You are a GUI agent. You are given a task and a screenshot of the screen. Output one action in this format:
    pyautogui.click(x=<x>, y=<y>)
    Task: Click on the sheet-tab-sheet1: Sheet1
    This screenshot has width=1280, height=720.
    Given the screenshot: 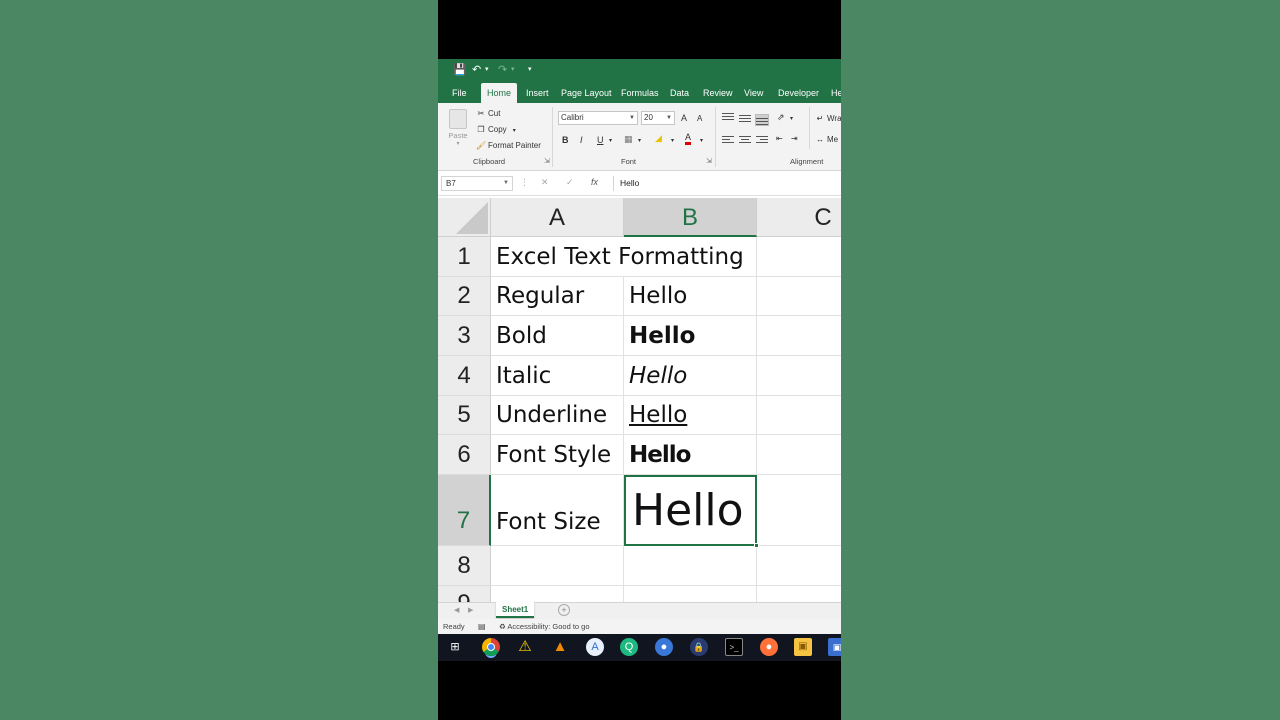 What is the action you would take?
    pyautogui.click(x=515, y=610)
    